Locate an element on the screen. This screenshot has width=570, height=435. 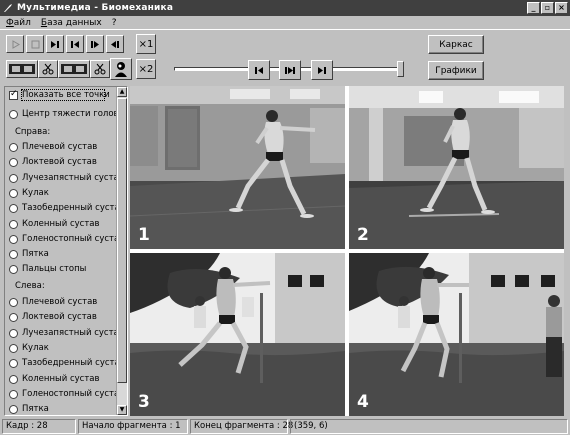
show-all-label: Показать все точки is located at coordinates (66, 95).